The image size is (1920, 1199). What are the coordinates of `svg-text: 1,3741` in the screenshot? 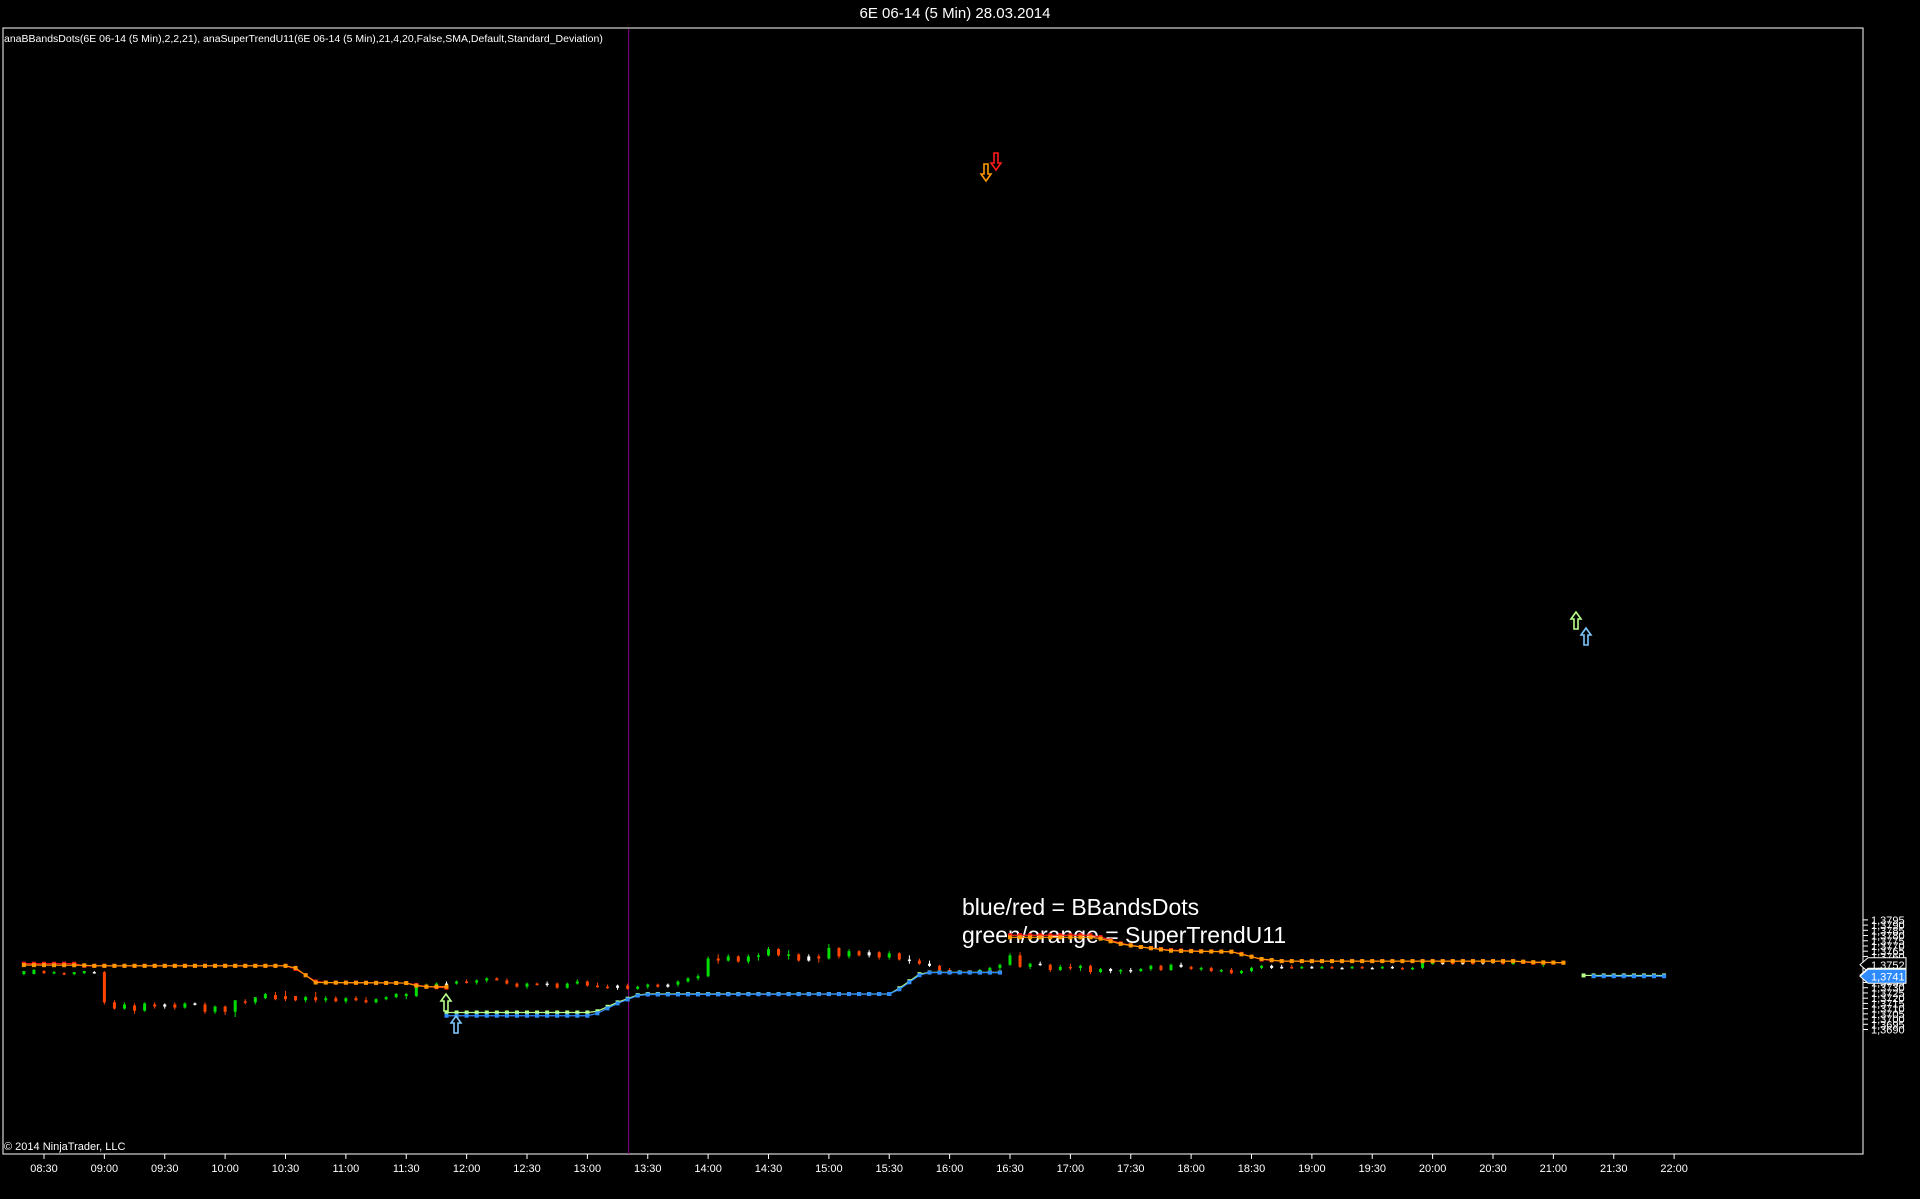 It's located at (1888, 977).